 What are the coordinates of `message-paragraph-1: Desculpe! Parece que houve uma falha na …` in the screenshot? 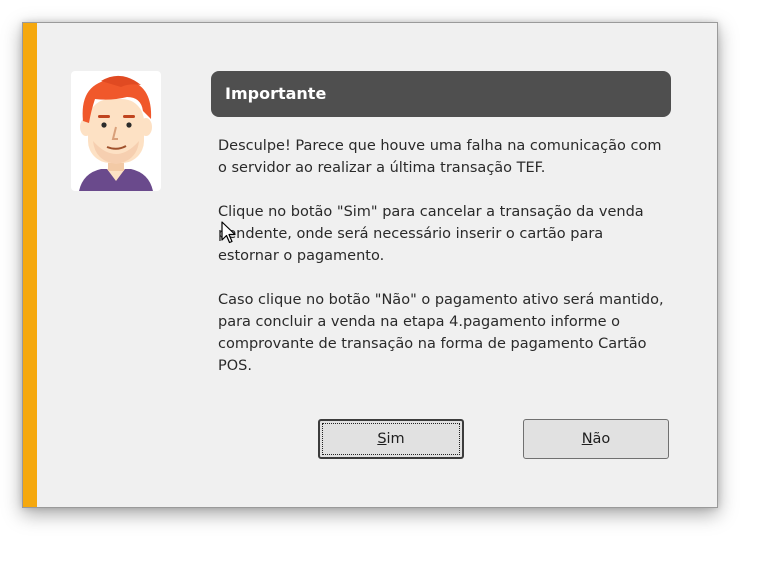 It's located at (440, 157).